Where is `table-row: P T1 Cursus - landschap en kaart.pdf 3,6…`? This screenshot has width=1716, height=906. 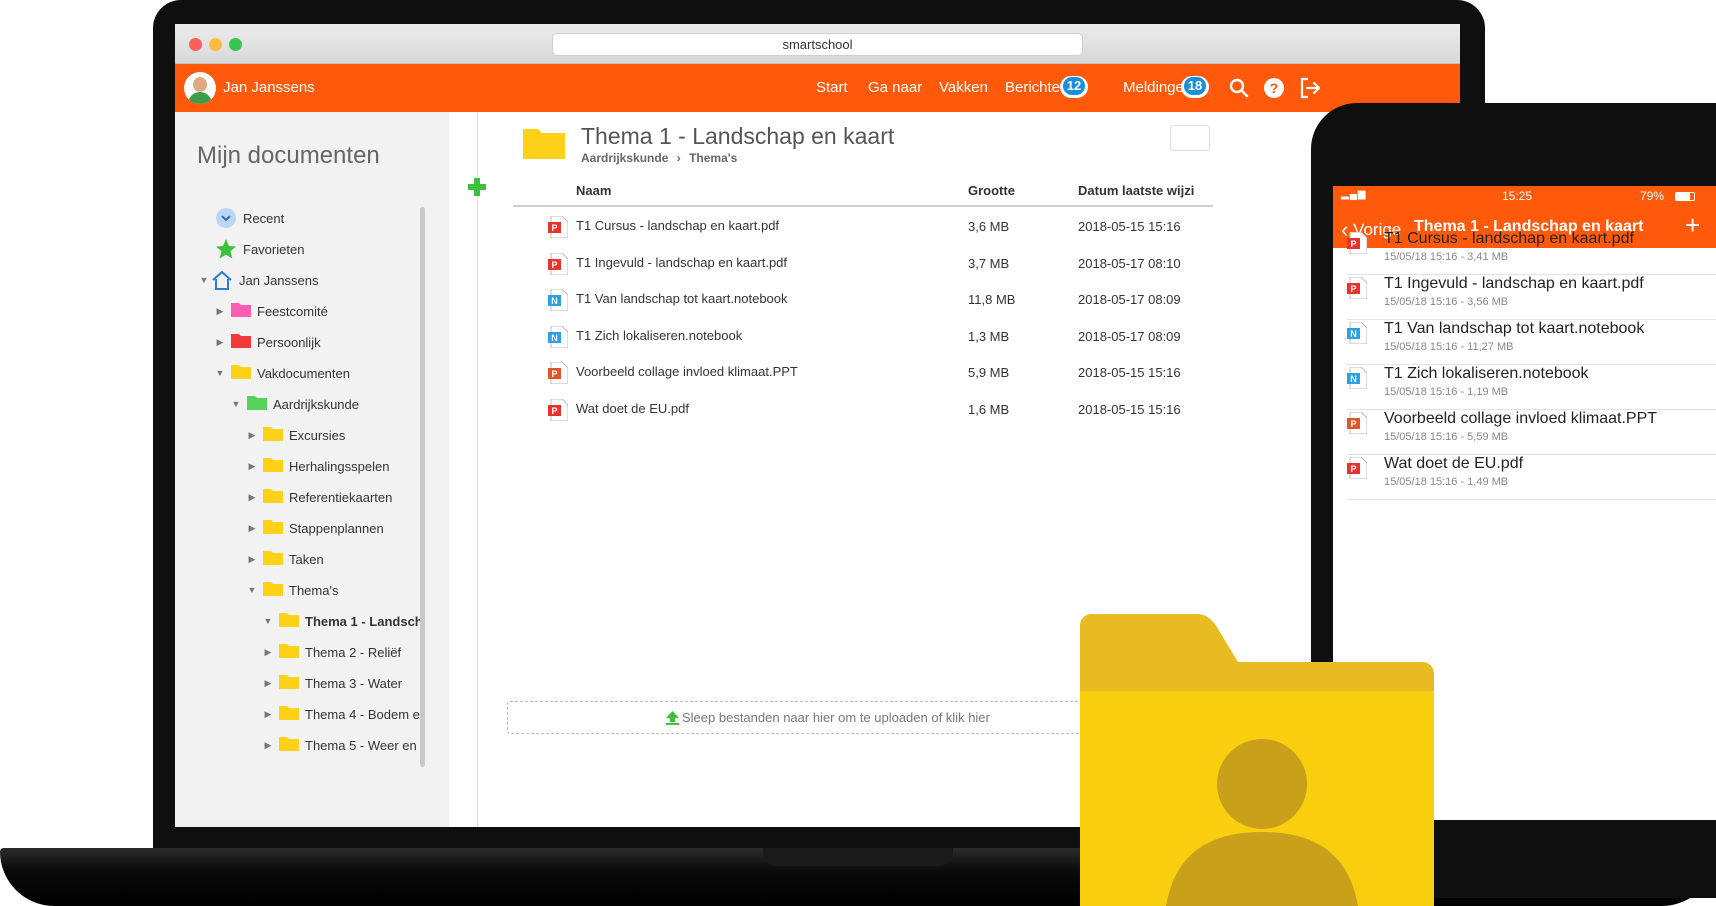
table-row: P T1 Cursus - landschap en kaart.pdf 3,6… is located at coordinates (863, 226).